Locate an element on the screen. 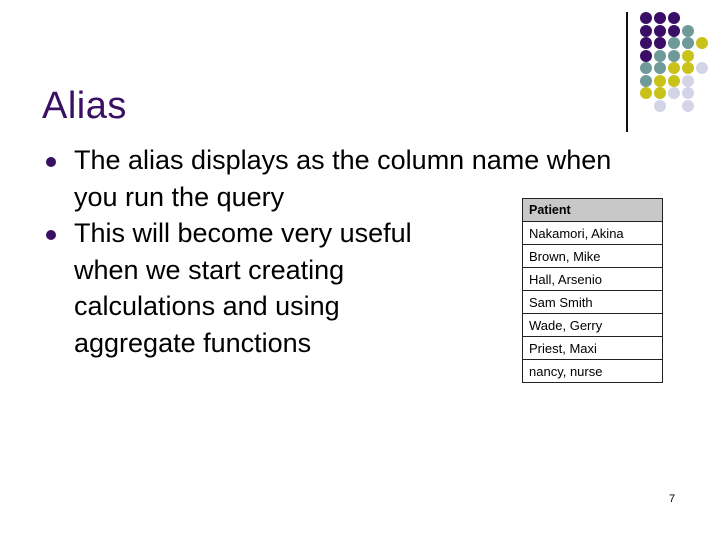  table-cell: Priest, Maxi is located at coordinates (592, 348).